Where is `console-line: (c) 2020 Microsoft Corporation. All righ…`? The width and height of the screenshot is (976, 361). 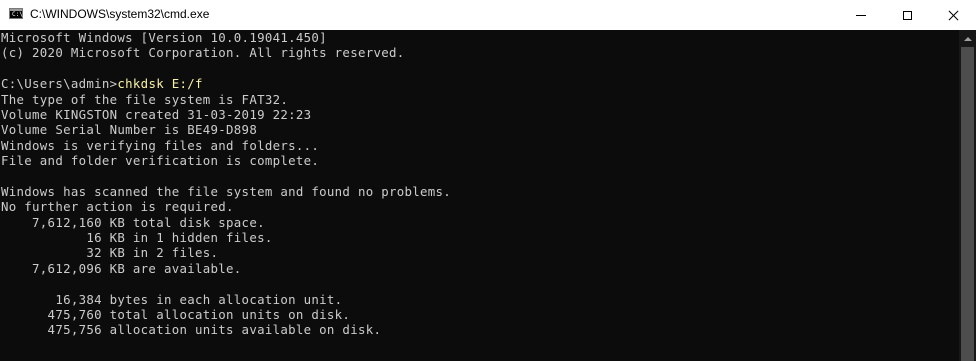
console-line: (c) 2020 Microsoft Corporation. All righ… is located at coordinates (203, 53).